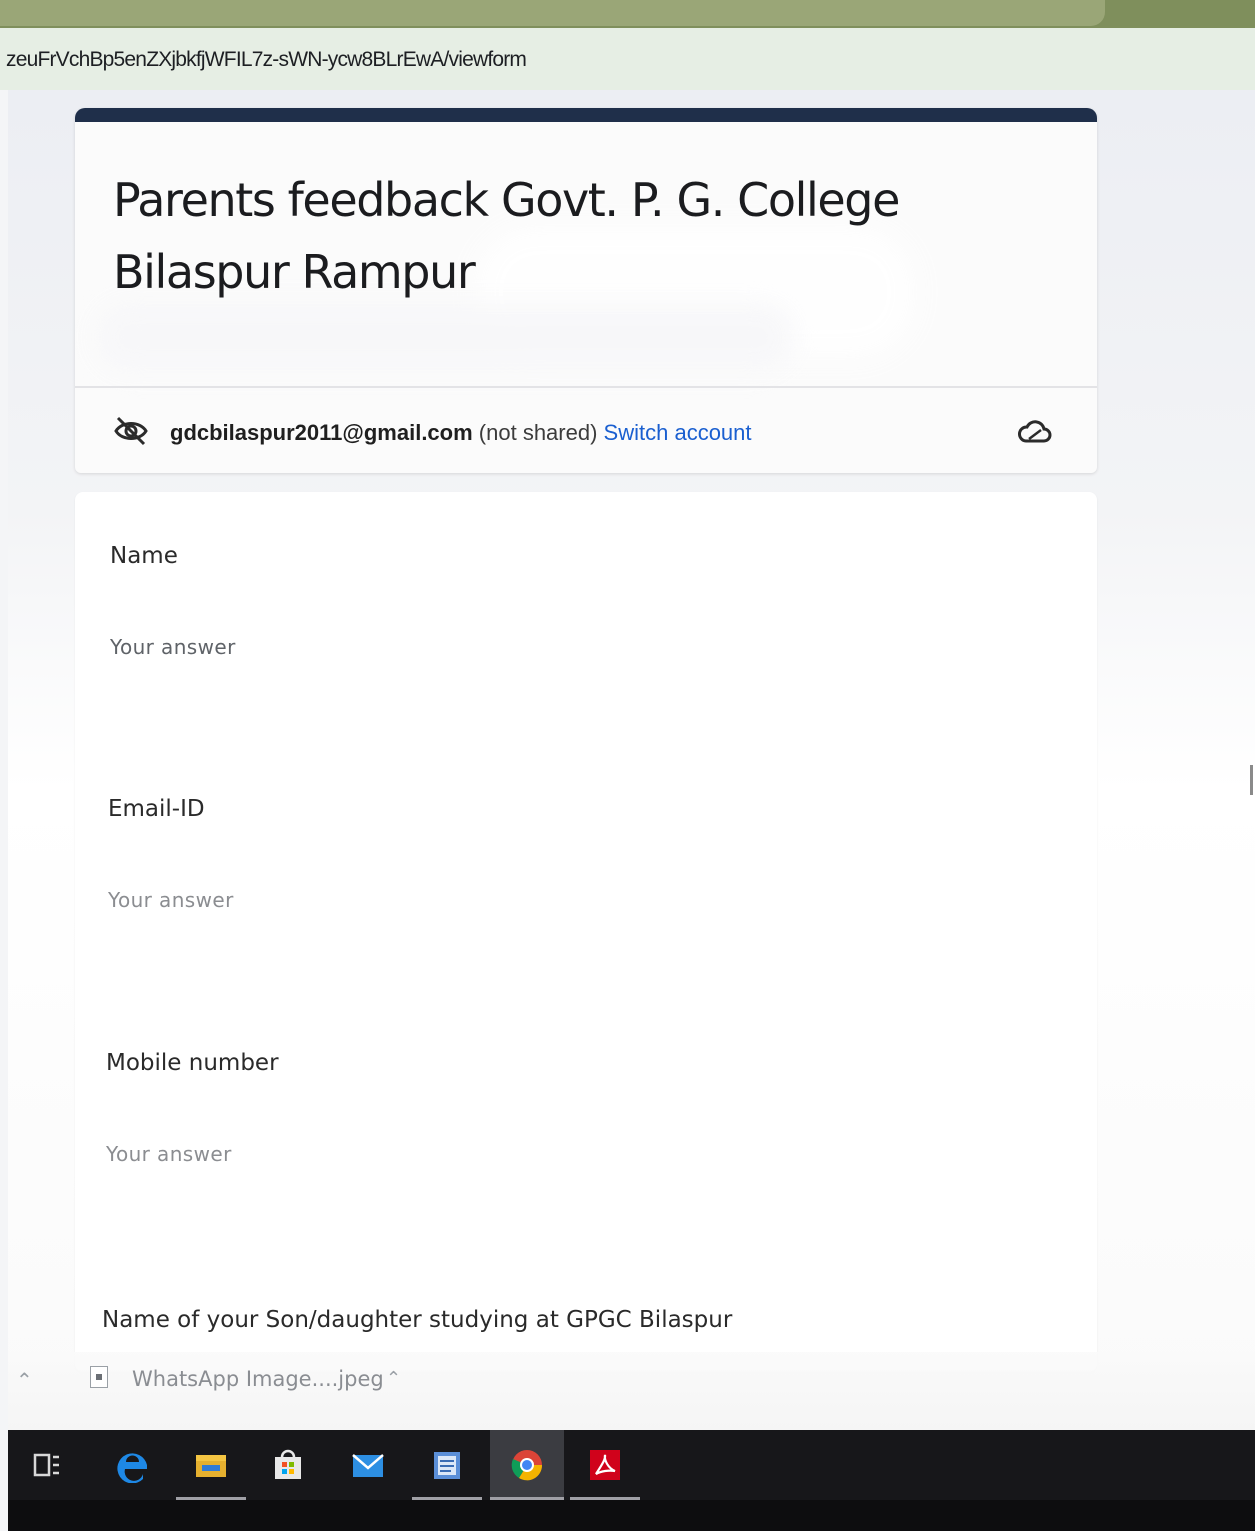 This screenshot has width=1255, height=1531. What do you see at coordinates (99, 1377) in the screenshot?
I see `file-icon` at bounding box center [99, 1377].